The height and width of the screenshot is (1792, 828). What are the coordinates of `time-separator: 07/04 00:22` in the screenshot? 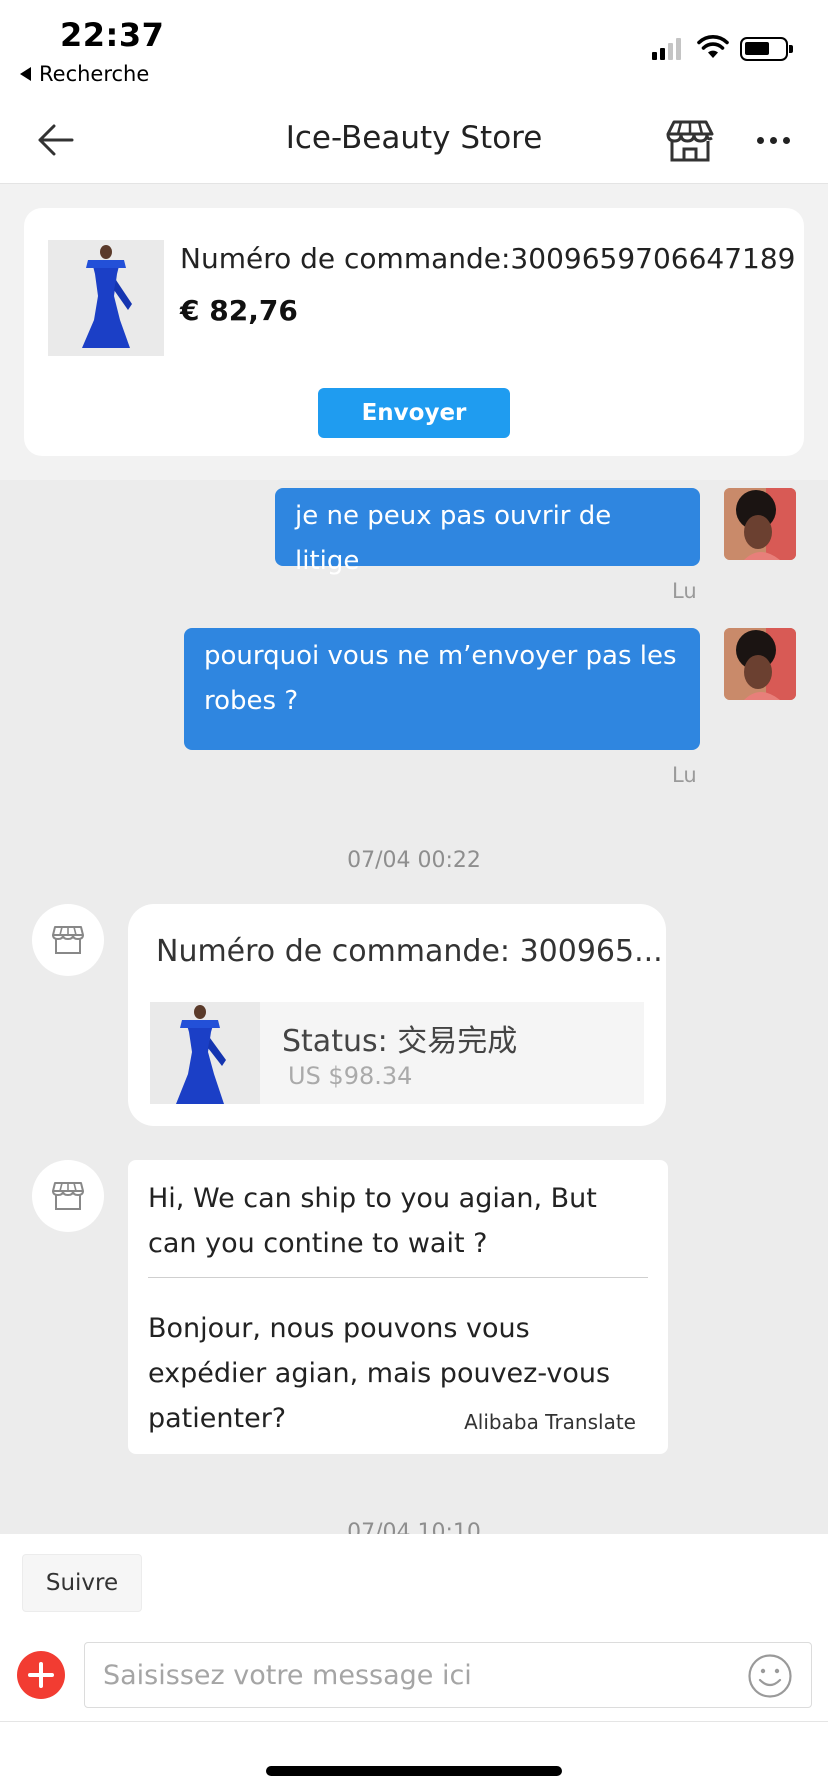 It's located at (414, 860).